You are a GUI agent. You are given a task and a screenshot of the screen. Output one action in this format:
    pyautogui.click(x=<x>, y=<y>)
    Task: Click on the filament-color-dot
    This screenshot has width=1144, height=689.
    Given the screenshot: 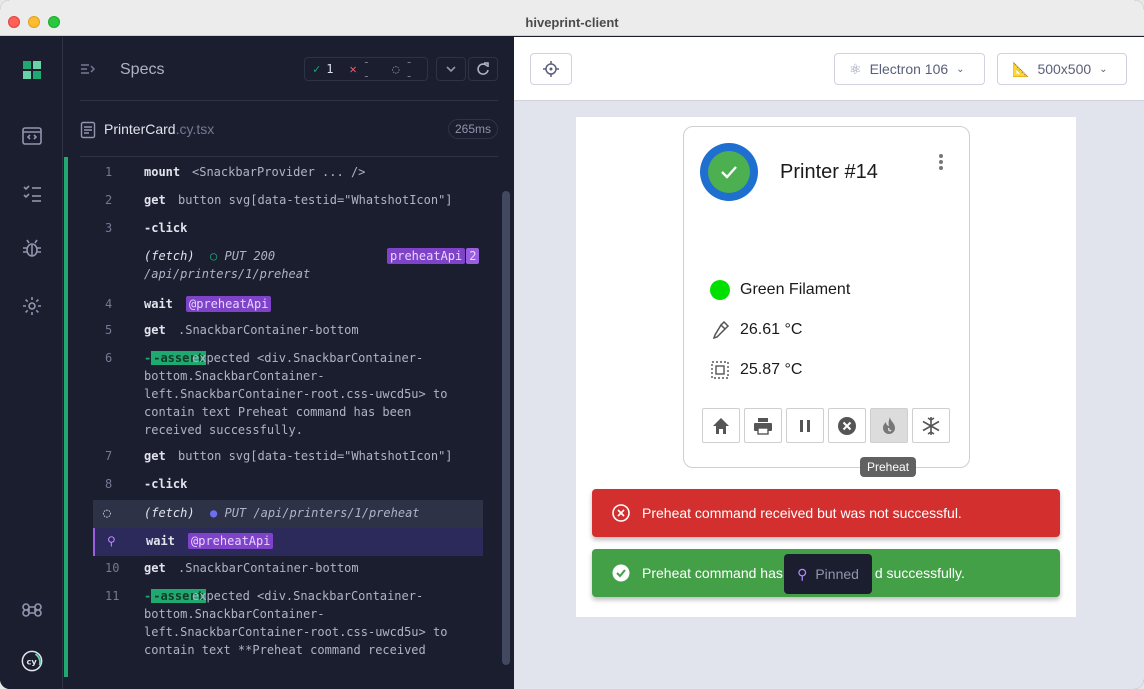 What is the action you would take?
    pyautogui.click(x=720, y=290)
    